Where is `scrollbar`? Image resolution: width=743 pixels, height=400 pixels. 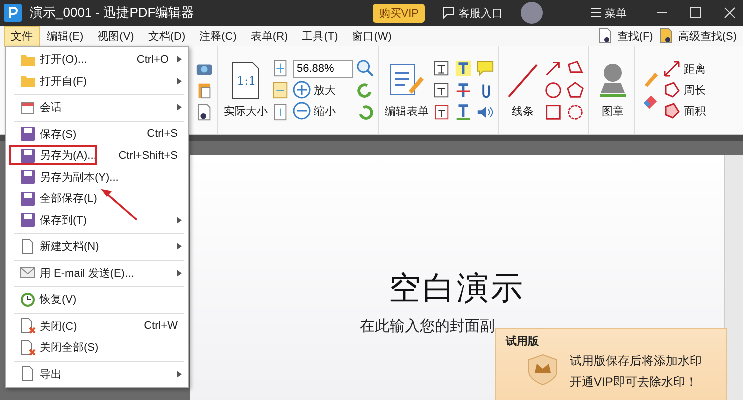 scrollbar is located at coordinates (733, 277).